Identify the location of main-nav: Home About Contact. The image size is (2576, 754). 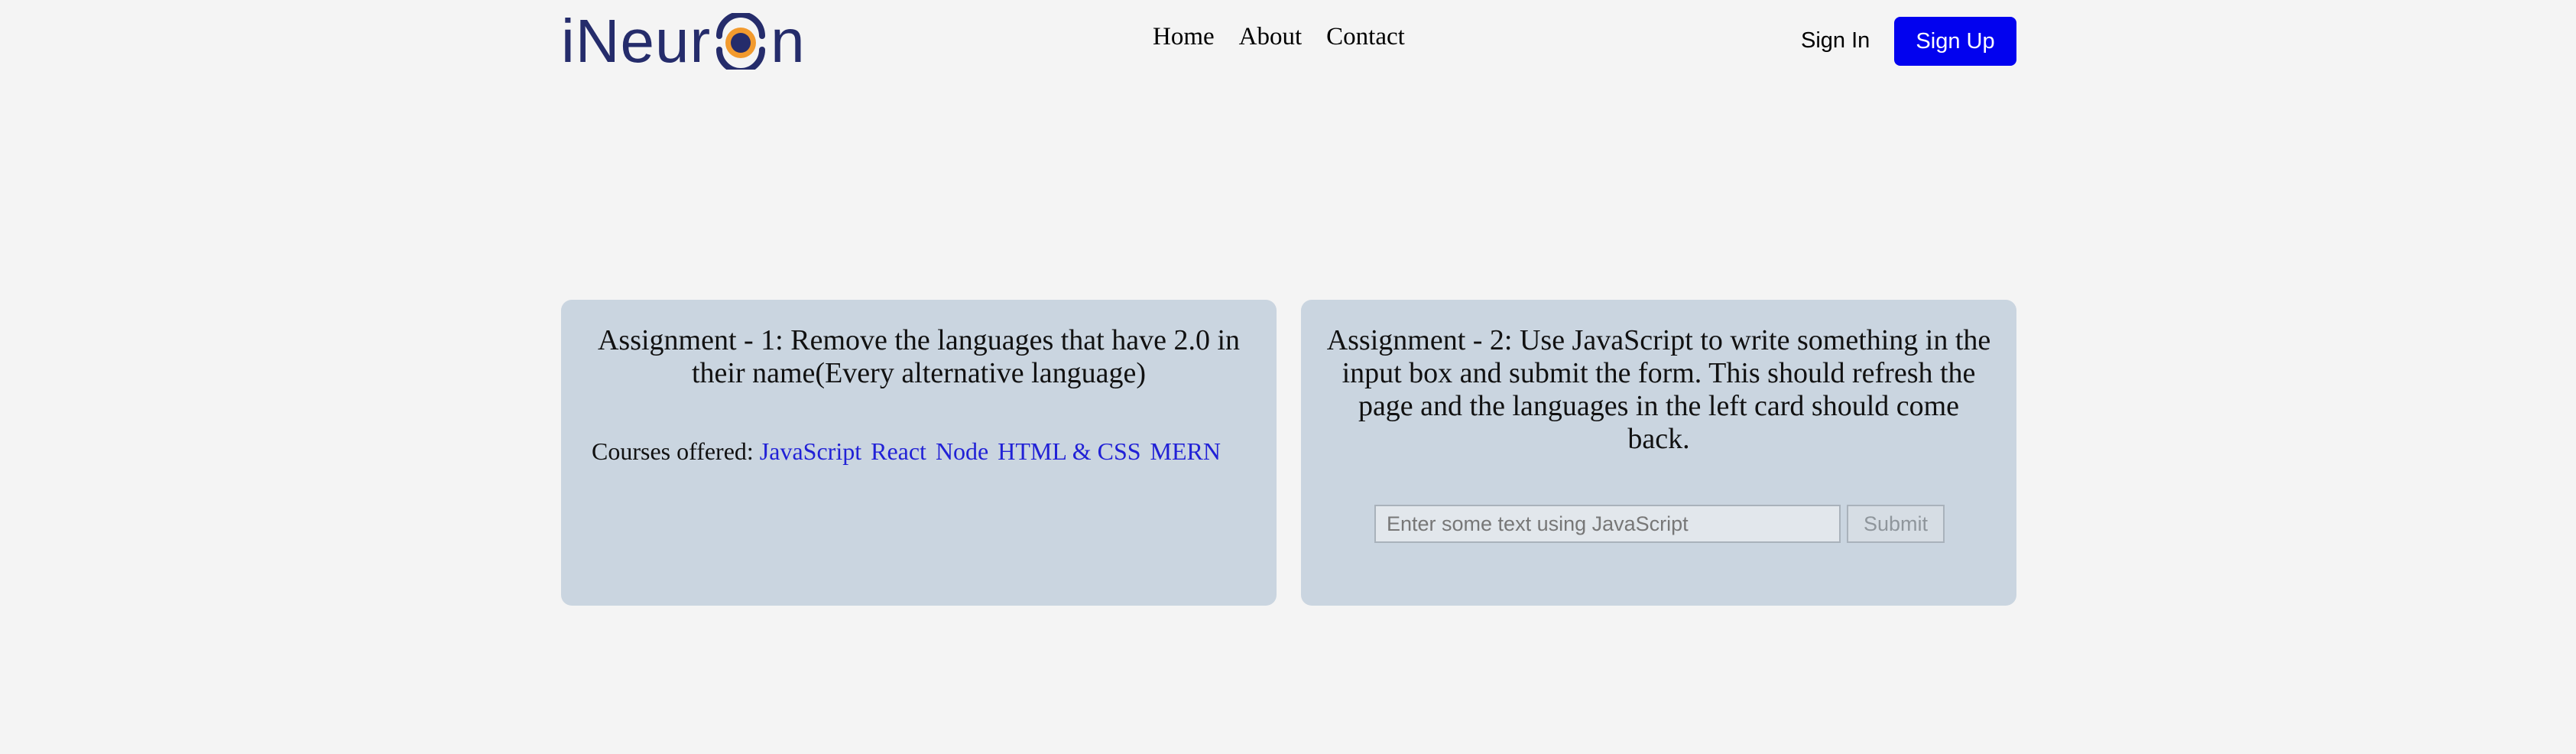
(1279, 37).